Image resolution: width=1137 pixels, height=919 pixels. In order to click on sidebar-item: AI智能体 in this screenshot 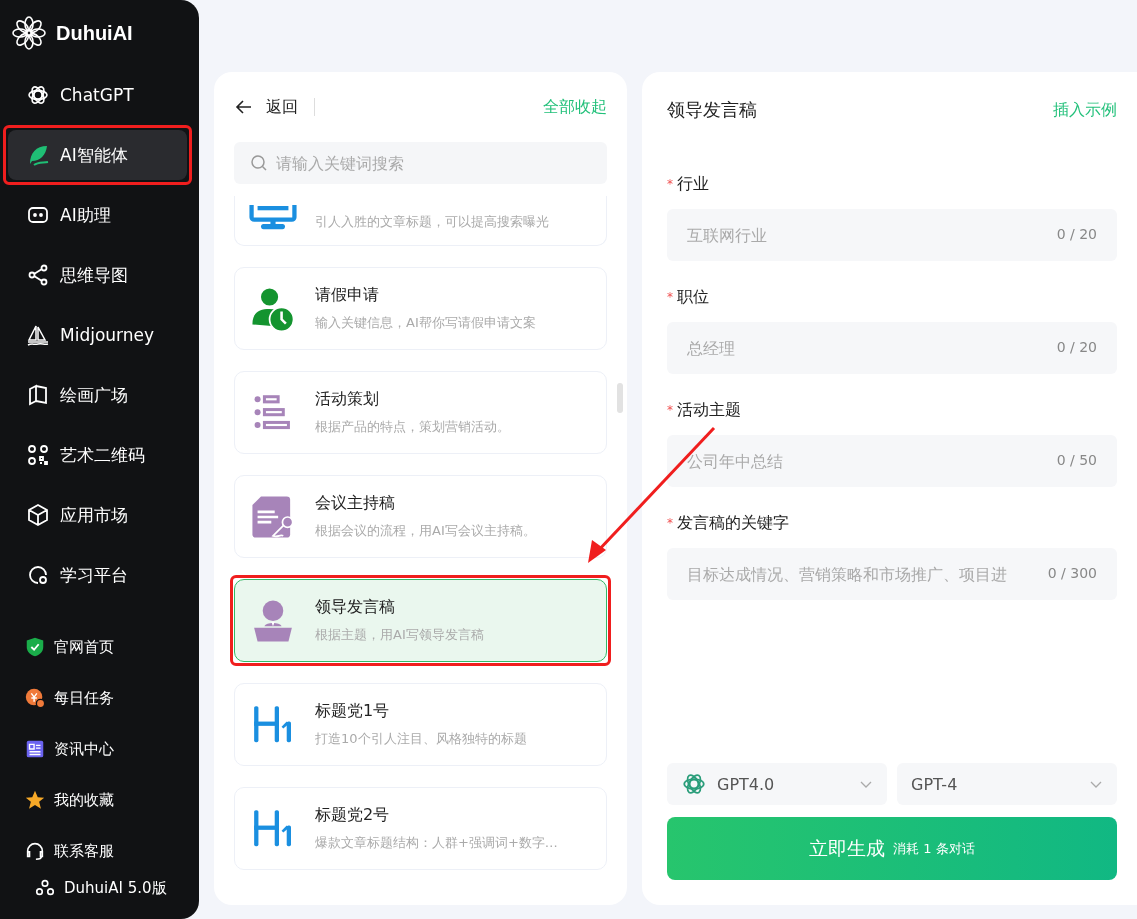, I will do `click(97, 155)`.